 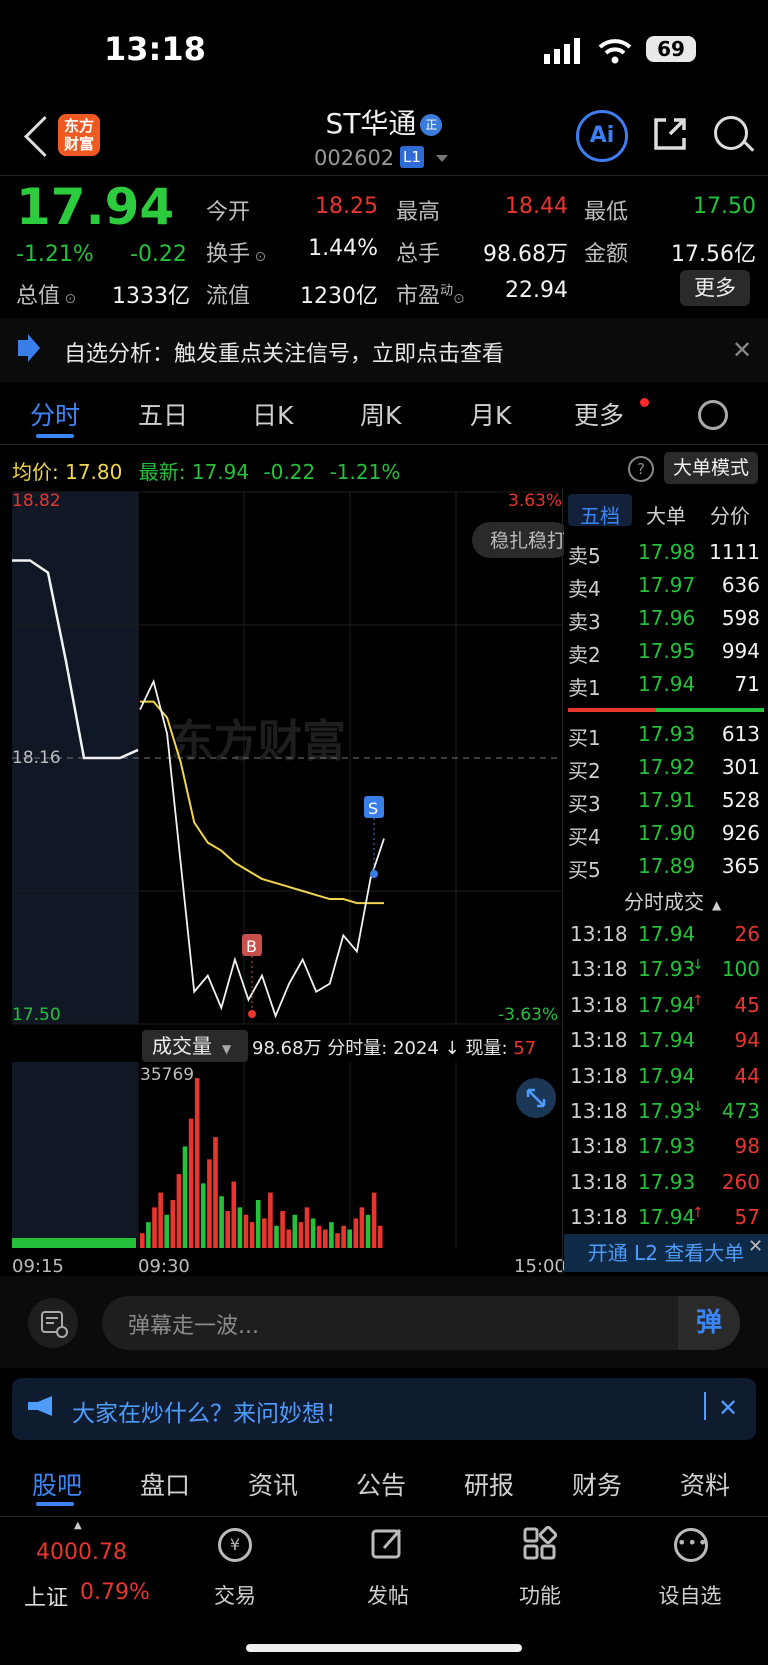 What do you see at coordinates (115, 1592) in the screenshot?
I see `index-pct: 0.79%` at bounding box center [115, 1592].